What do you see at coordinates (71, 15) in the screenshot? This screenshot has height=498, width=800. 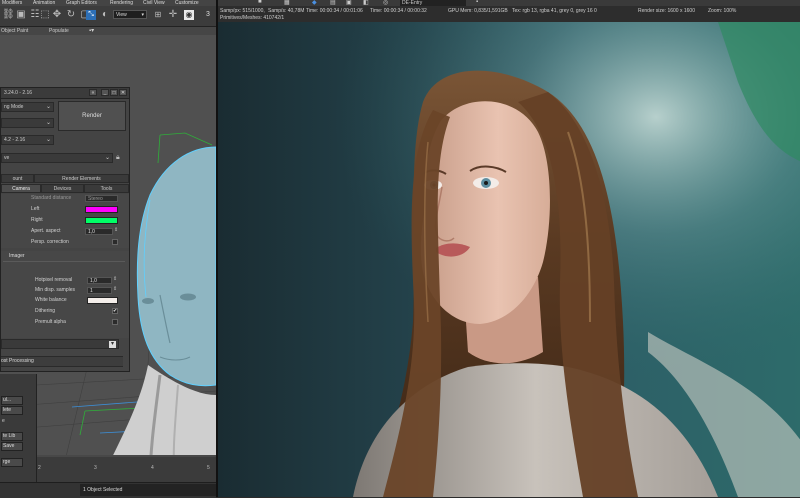 I see `rotate-icon: ↻` at bounding box center [71, 15].